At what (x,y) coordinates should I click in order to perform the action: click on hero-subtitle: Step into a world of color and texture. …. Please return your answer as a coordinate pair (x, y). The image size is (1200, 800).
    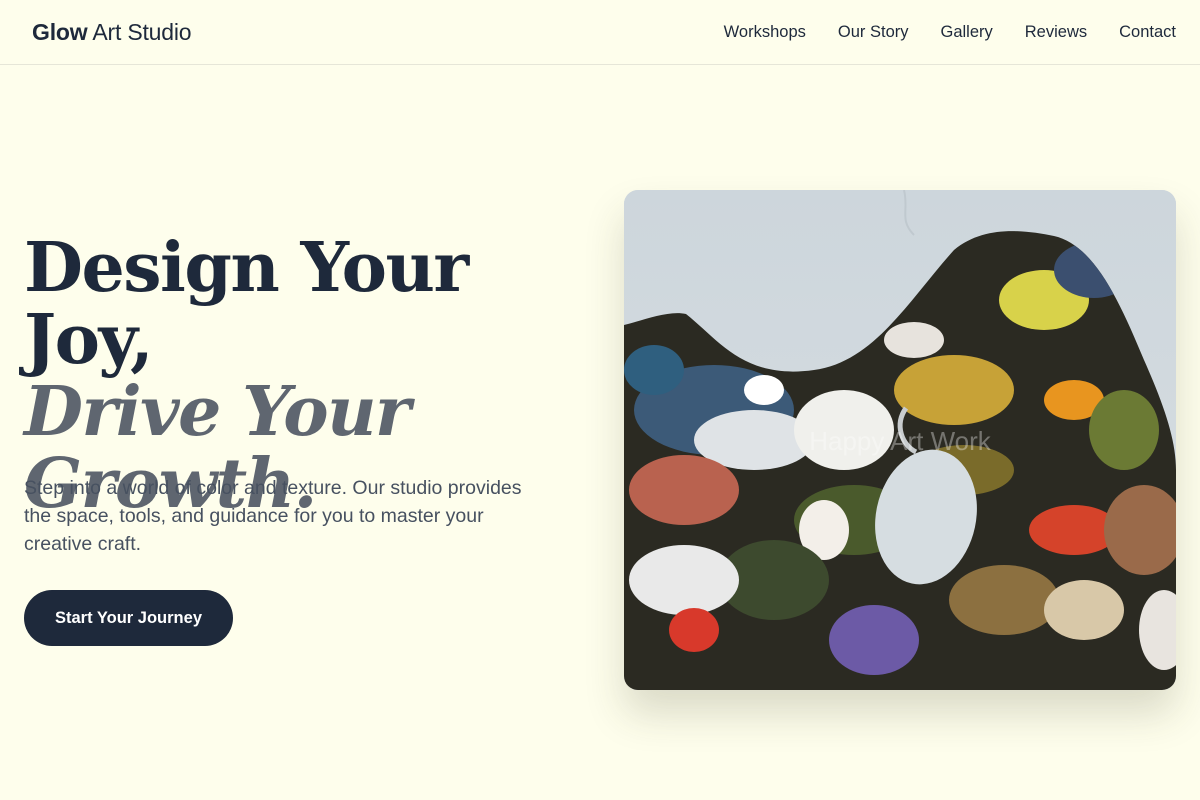
    Looking at the image, I should click on (273, 516).